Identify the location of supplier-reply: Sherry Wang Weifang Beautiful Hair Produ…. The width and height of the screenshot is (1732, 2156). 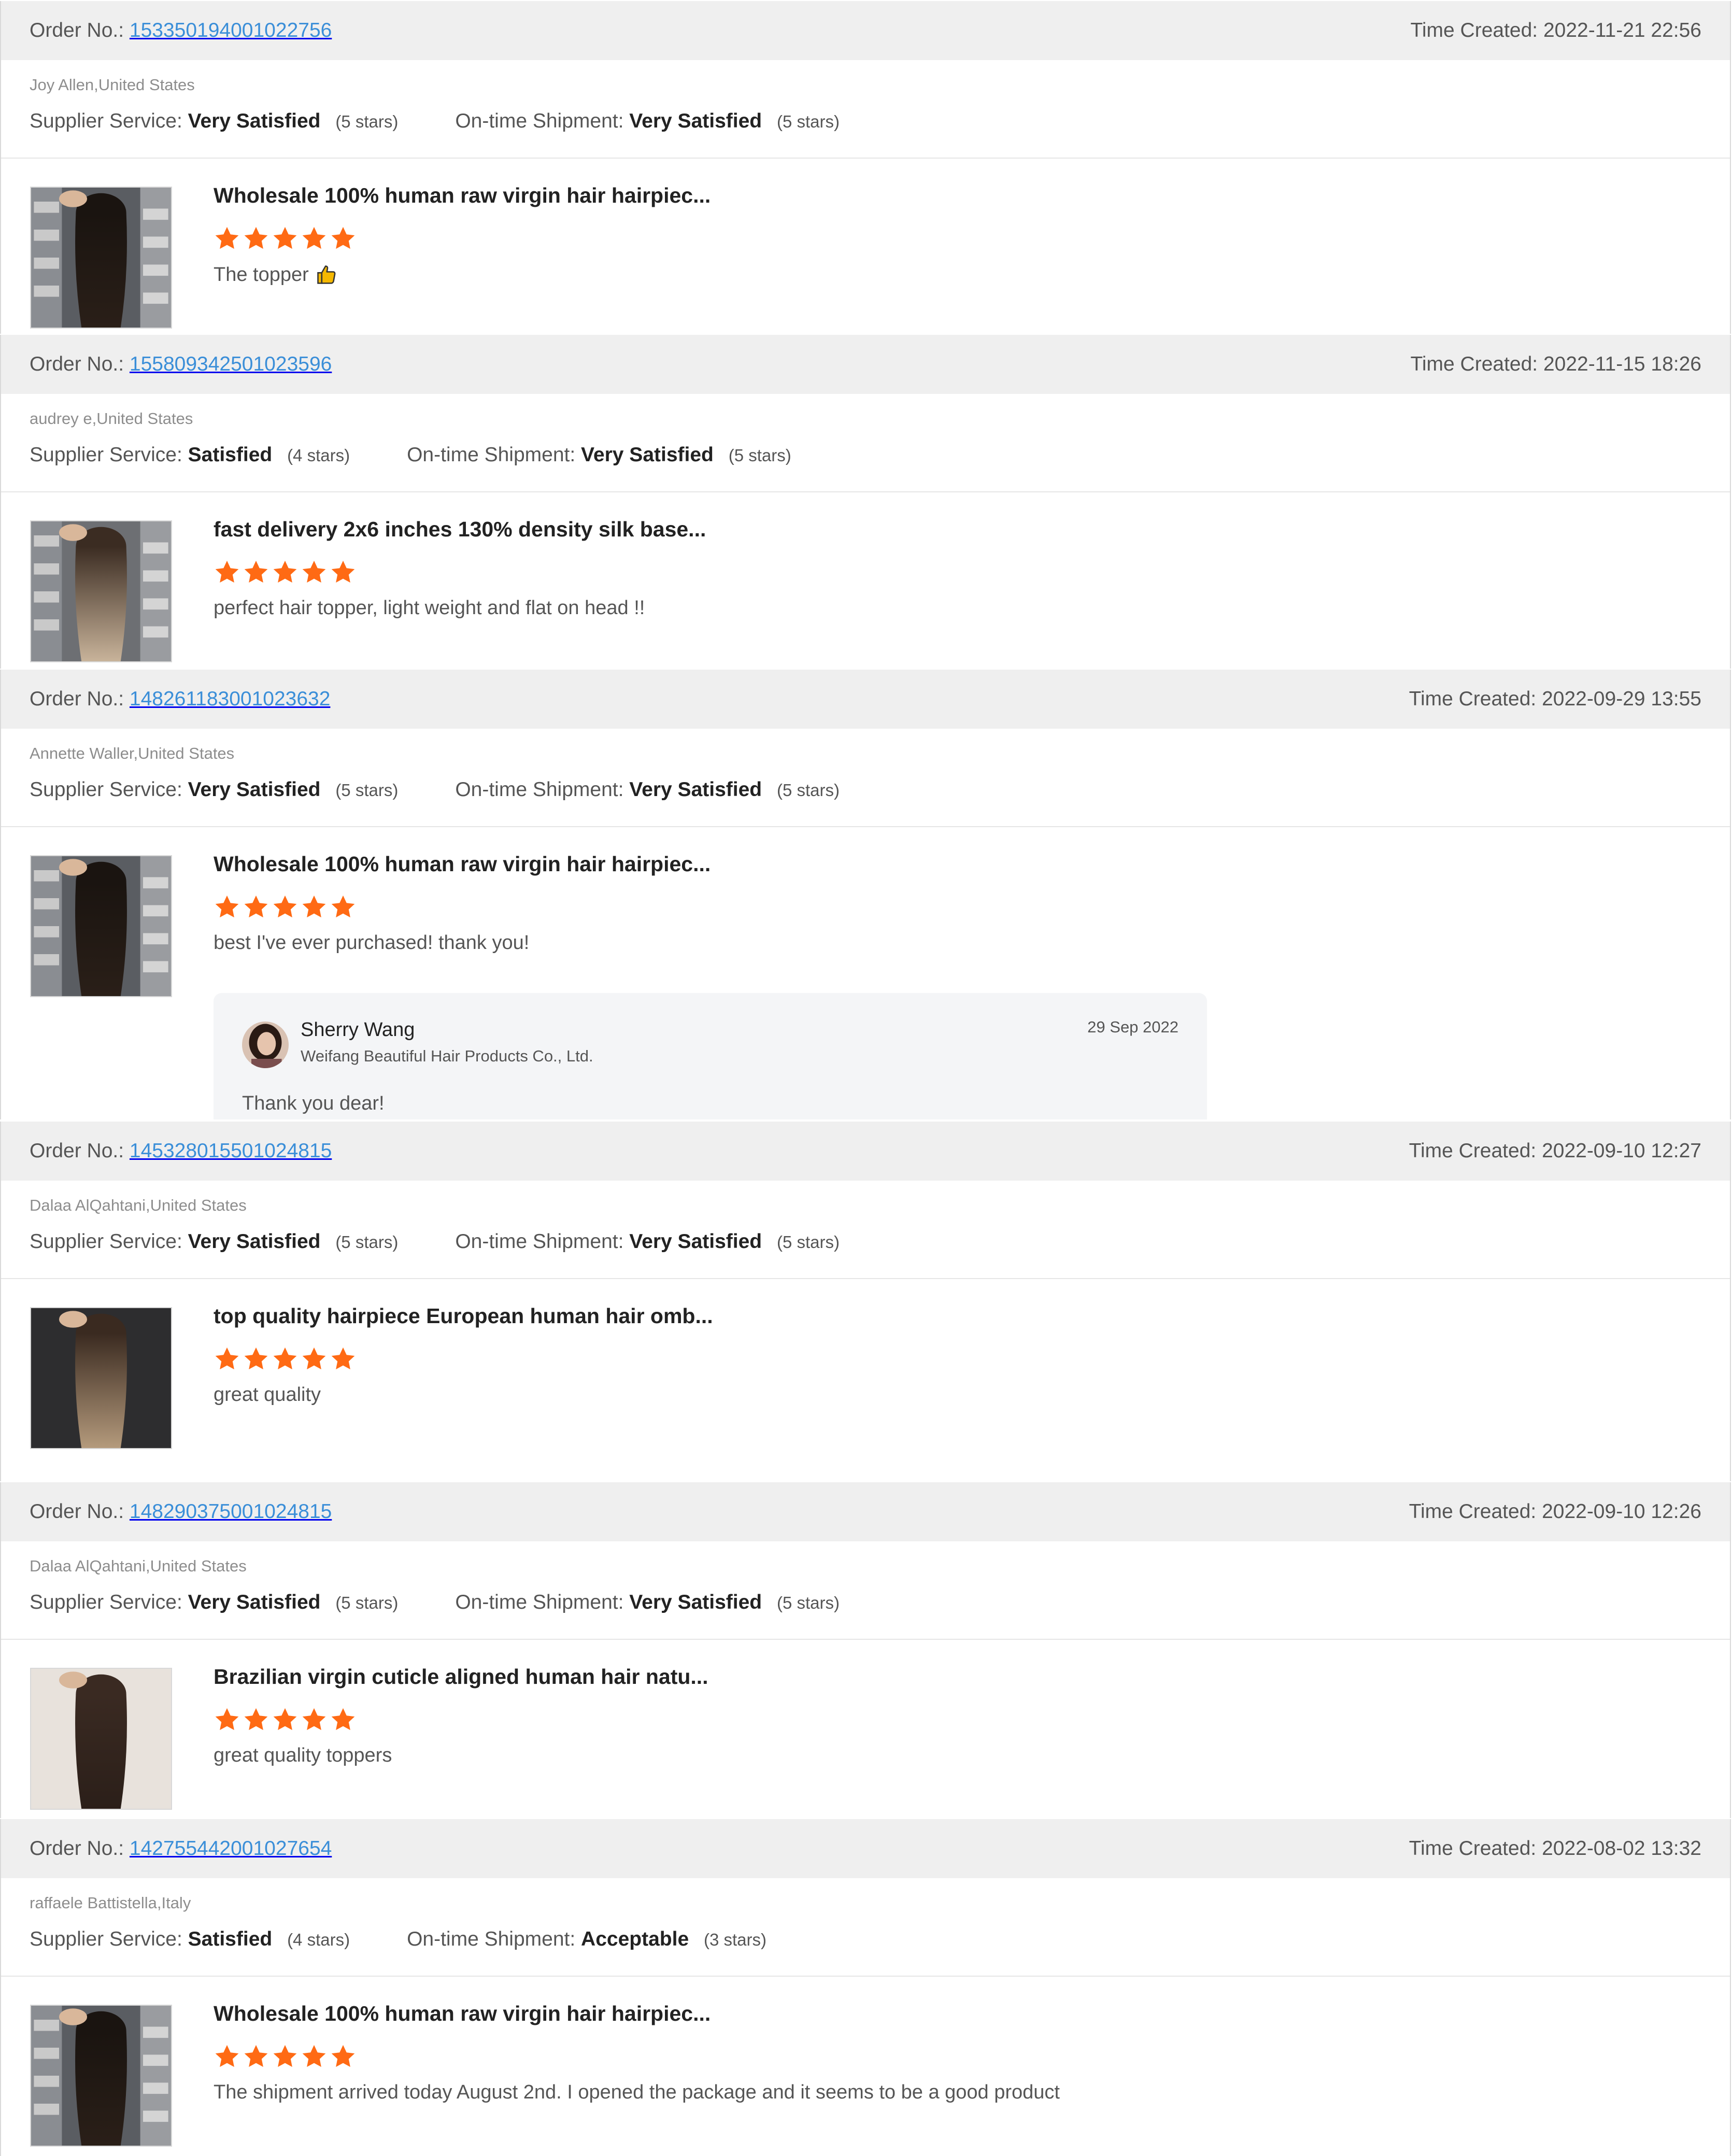
(710, 1056).